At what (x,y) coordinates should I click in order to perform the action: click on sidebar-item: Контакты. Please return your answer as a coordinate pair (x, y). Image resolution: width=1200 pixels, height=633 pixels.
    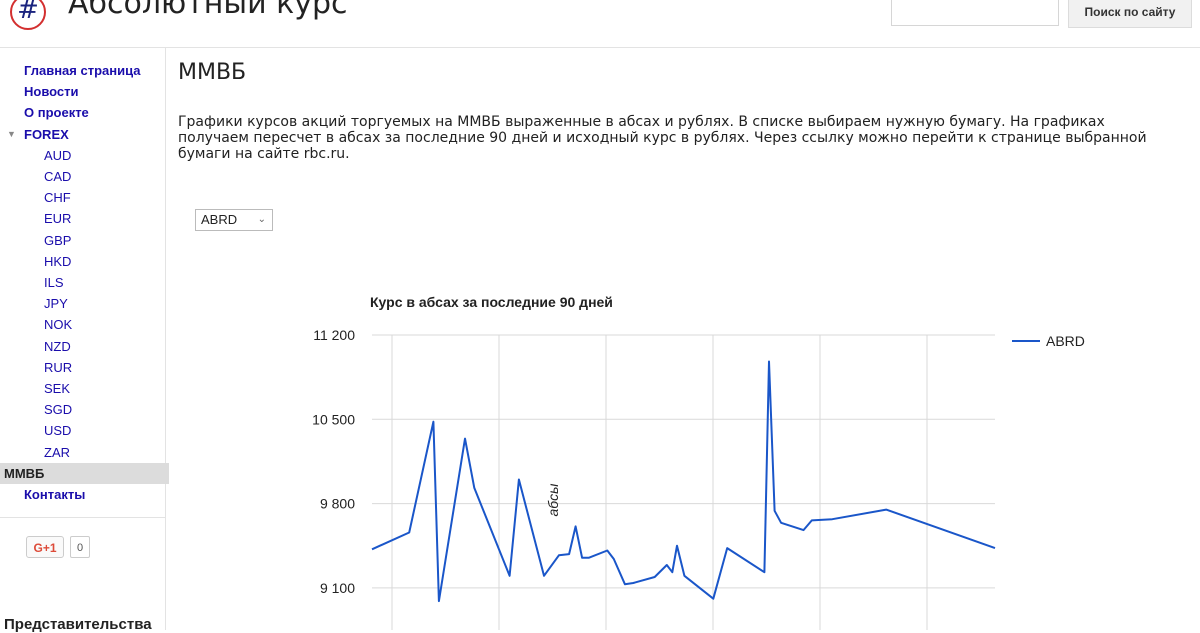
    Looking at the image, I should click on (82, 494).